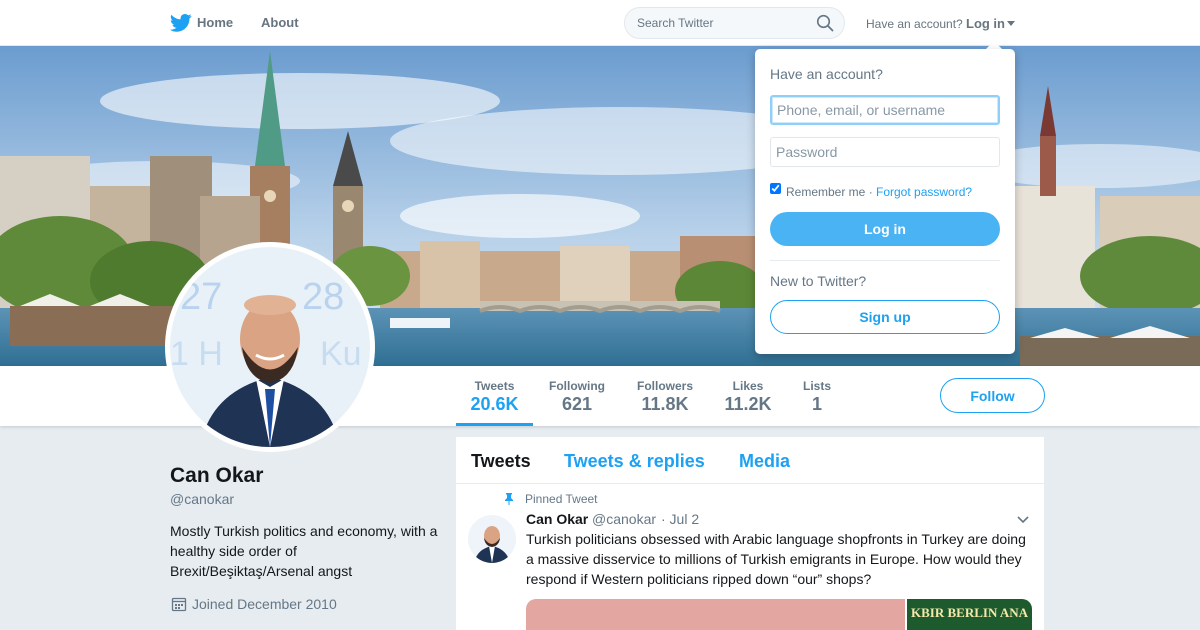 The width and height of the screenshot is (1200, 630). What do you see at coordinates (501, 461) in the screenshot?
I see `tab-tweets: Tweets` at bounding box center [501, 461].